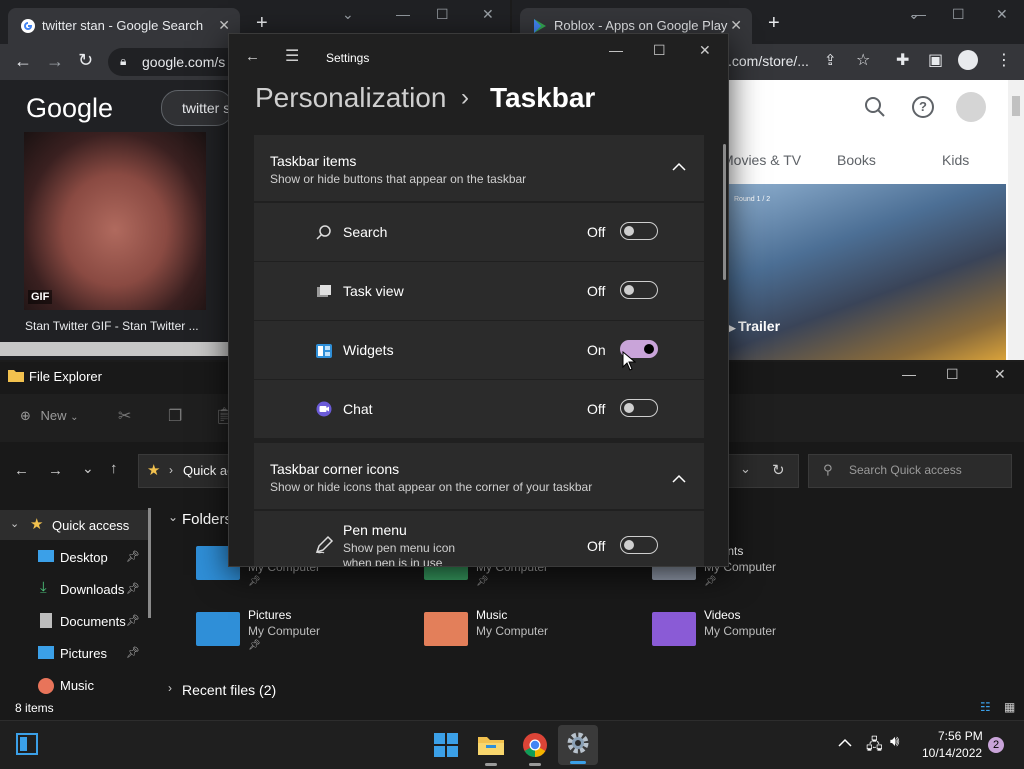 This screenshot has height=769, width=1024. What do you see at coordinates (971, 107) in the screenshot?
I see `account-avatar` at bounding box center [971, 107].